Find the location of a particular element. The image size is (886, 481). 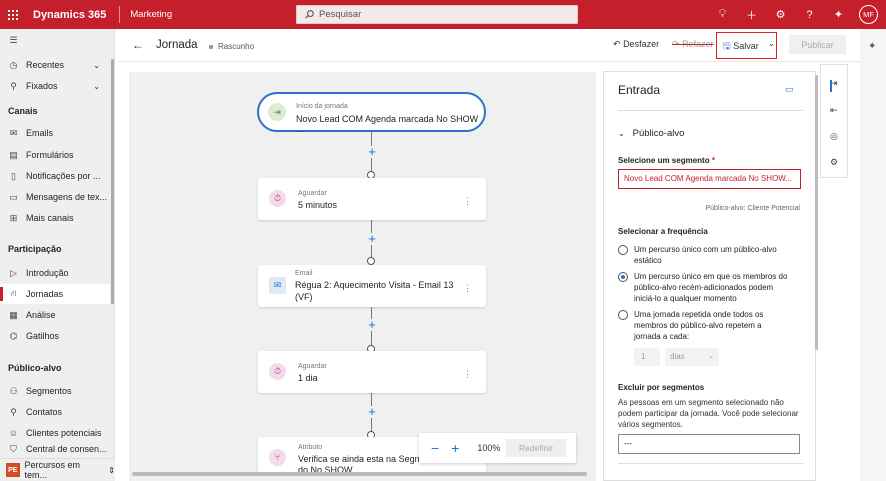

section-channels: Canais is located at coordinates (23, 111).